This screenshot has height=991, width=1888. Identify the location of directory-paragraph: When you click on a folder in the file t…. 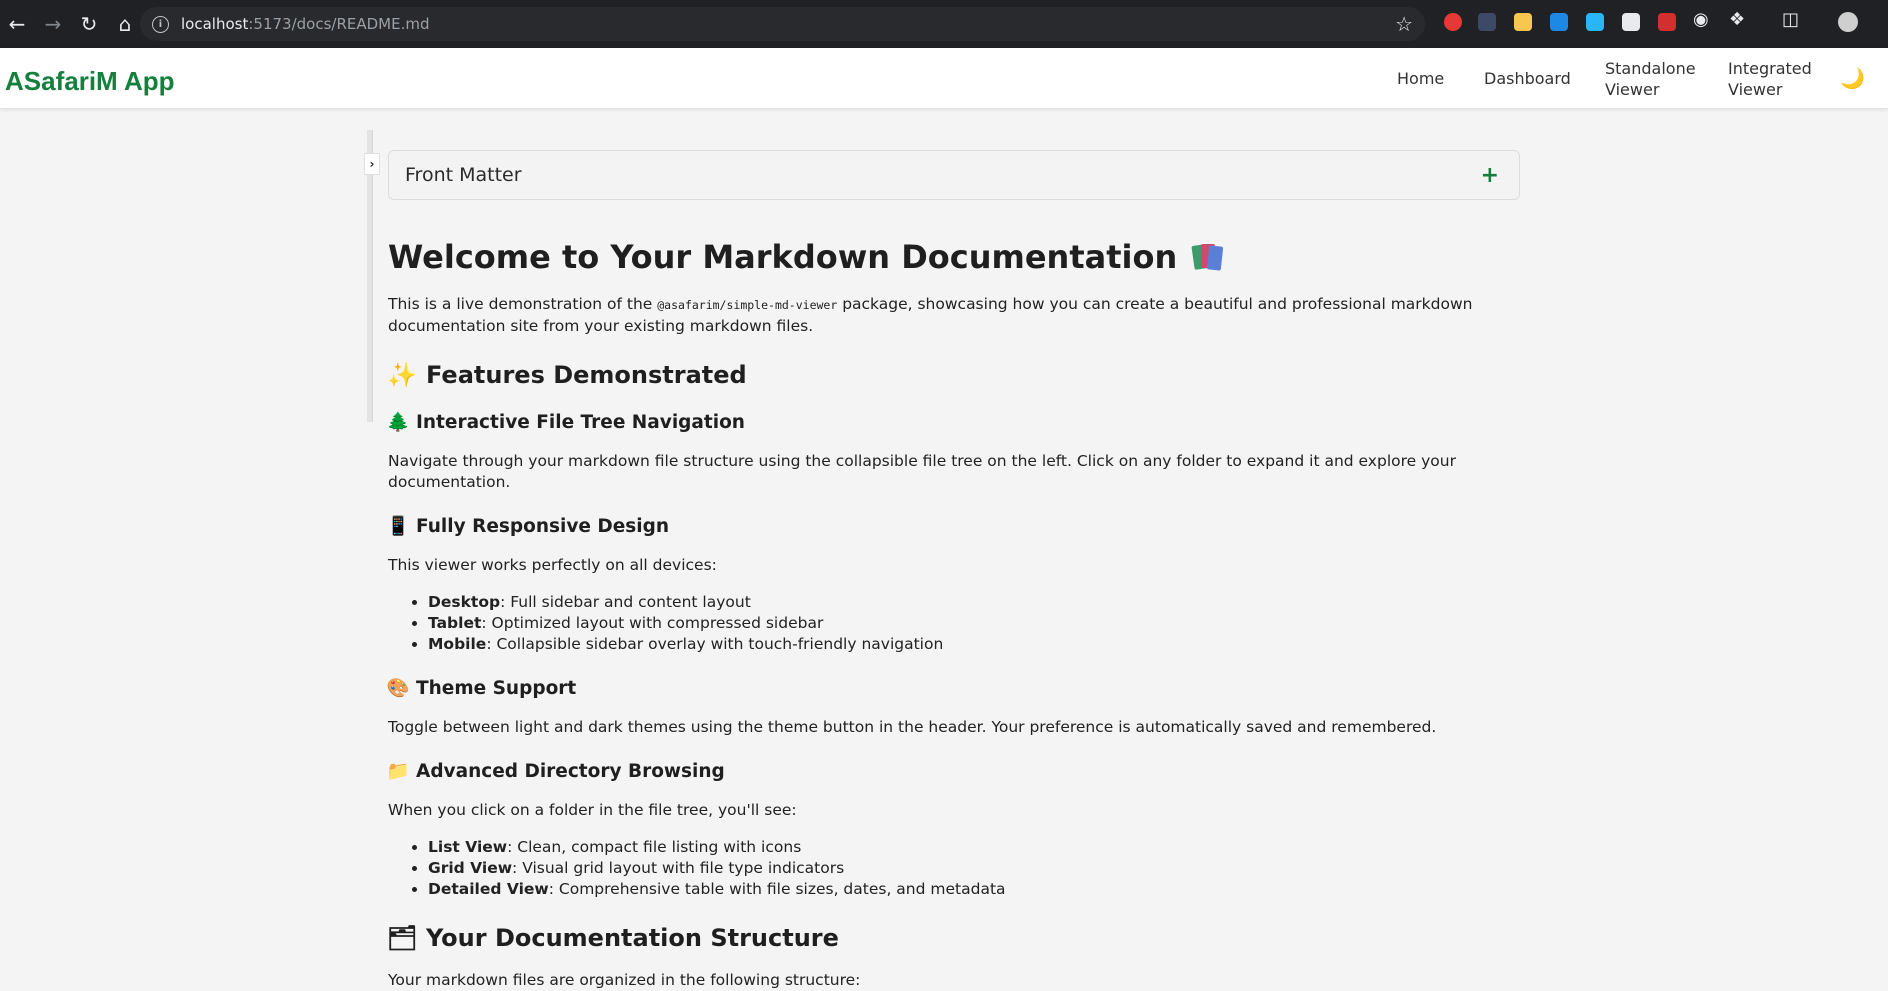
(592, 810).